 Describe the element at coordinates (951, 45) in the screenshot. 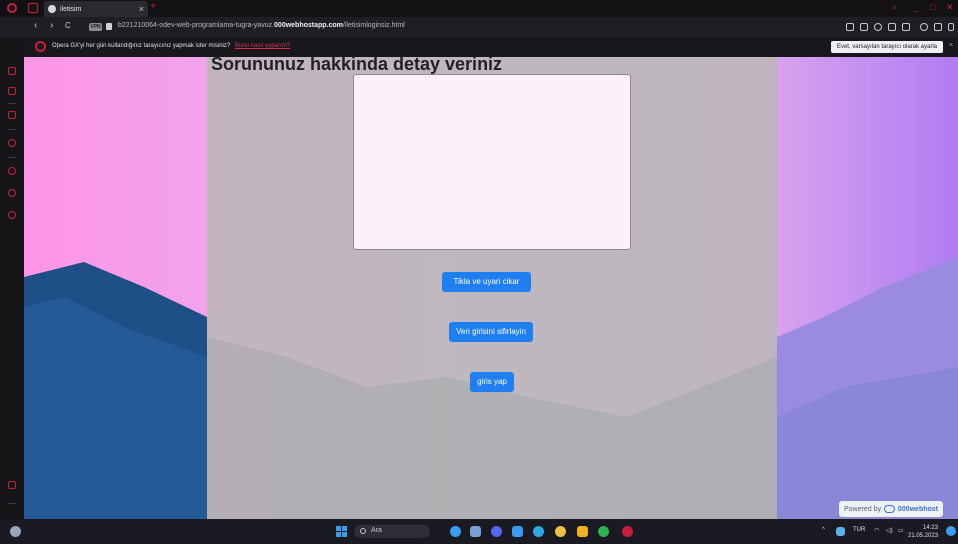

I see `infobar-close-icon: ×` at that location.